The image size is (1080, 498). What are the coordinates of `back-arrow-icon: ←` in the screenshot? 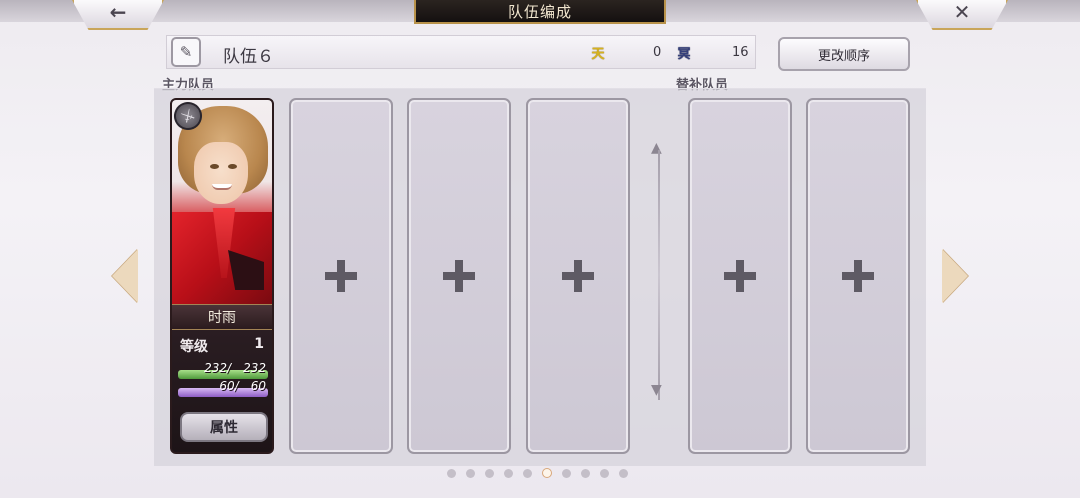 It's located at (118, 12).